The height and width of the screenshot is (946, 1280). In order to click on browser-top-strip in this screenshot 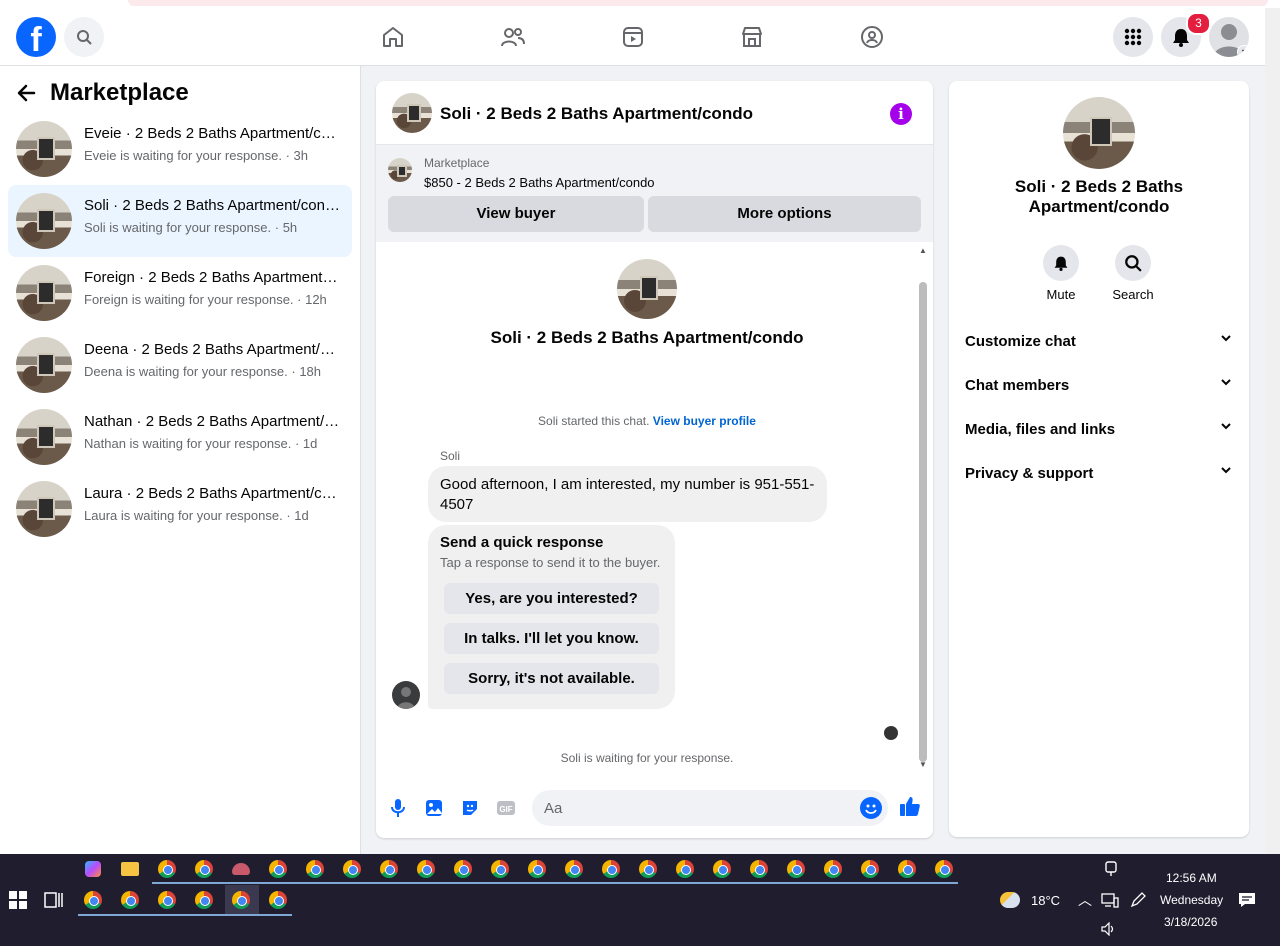, I will do `click(640, 4)`.